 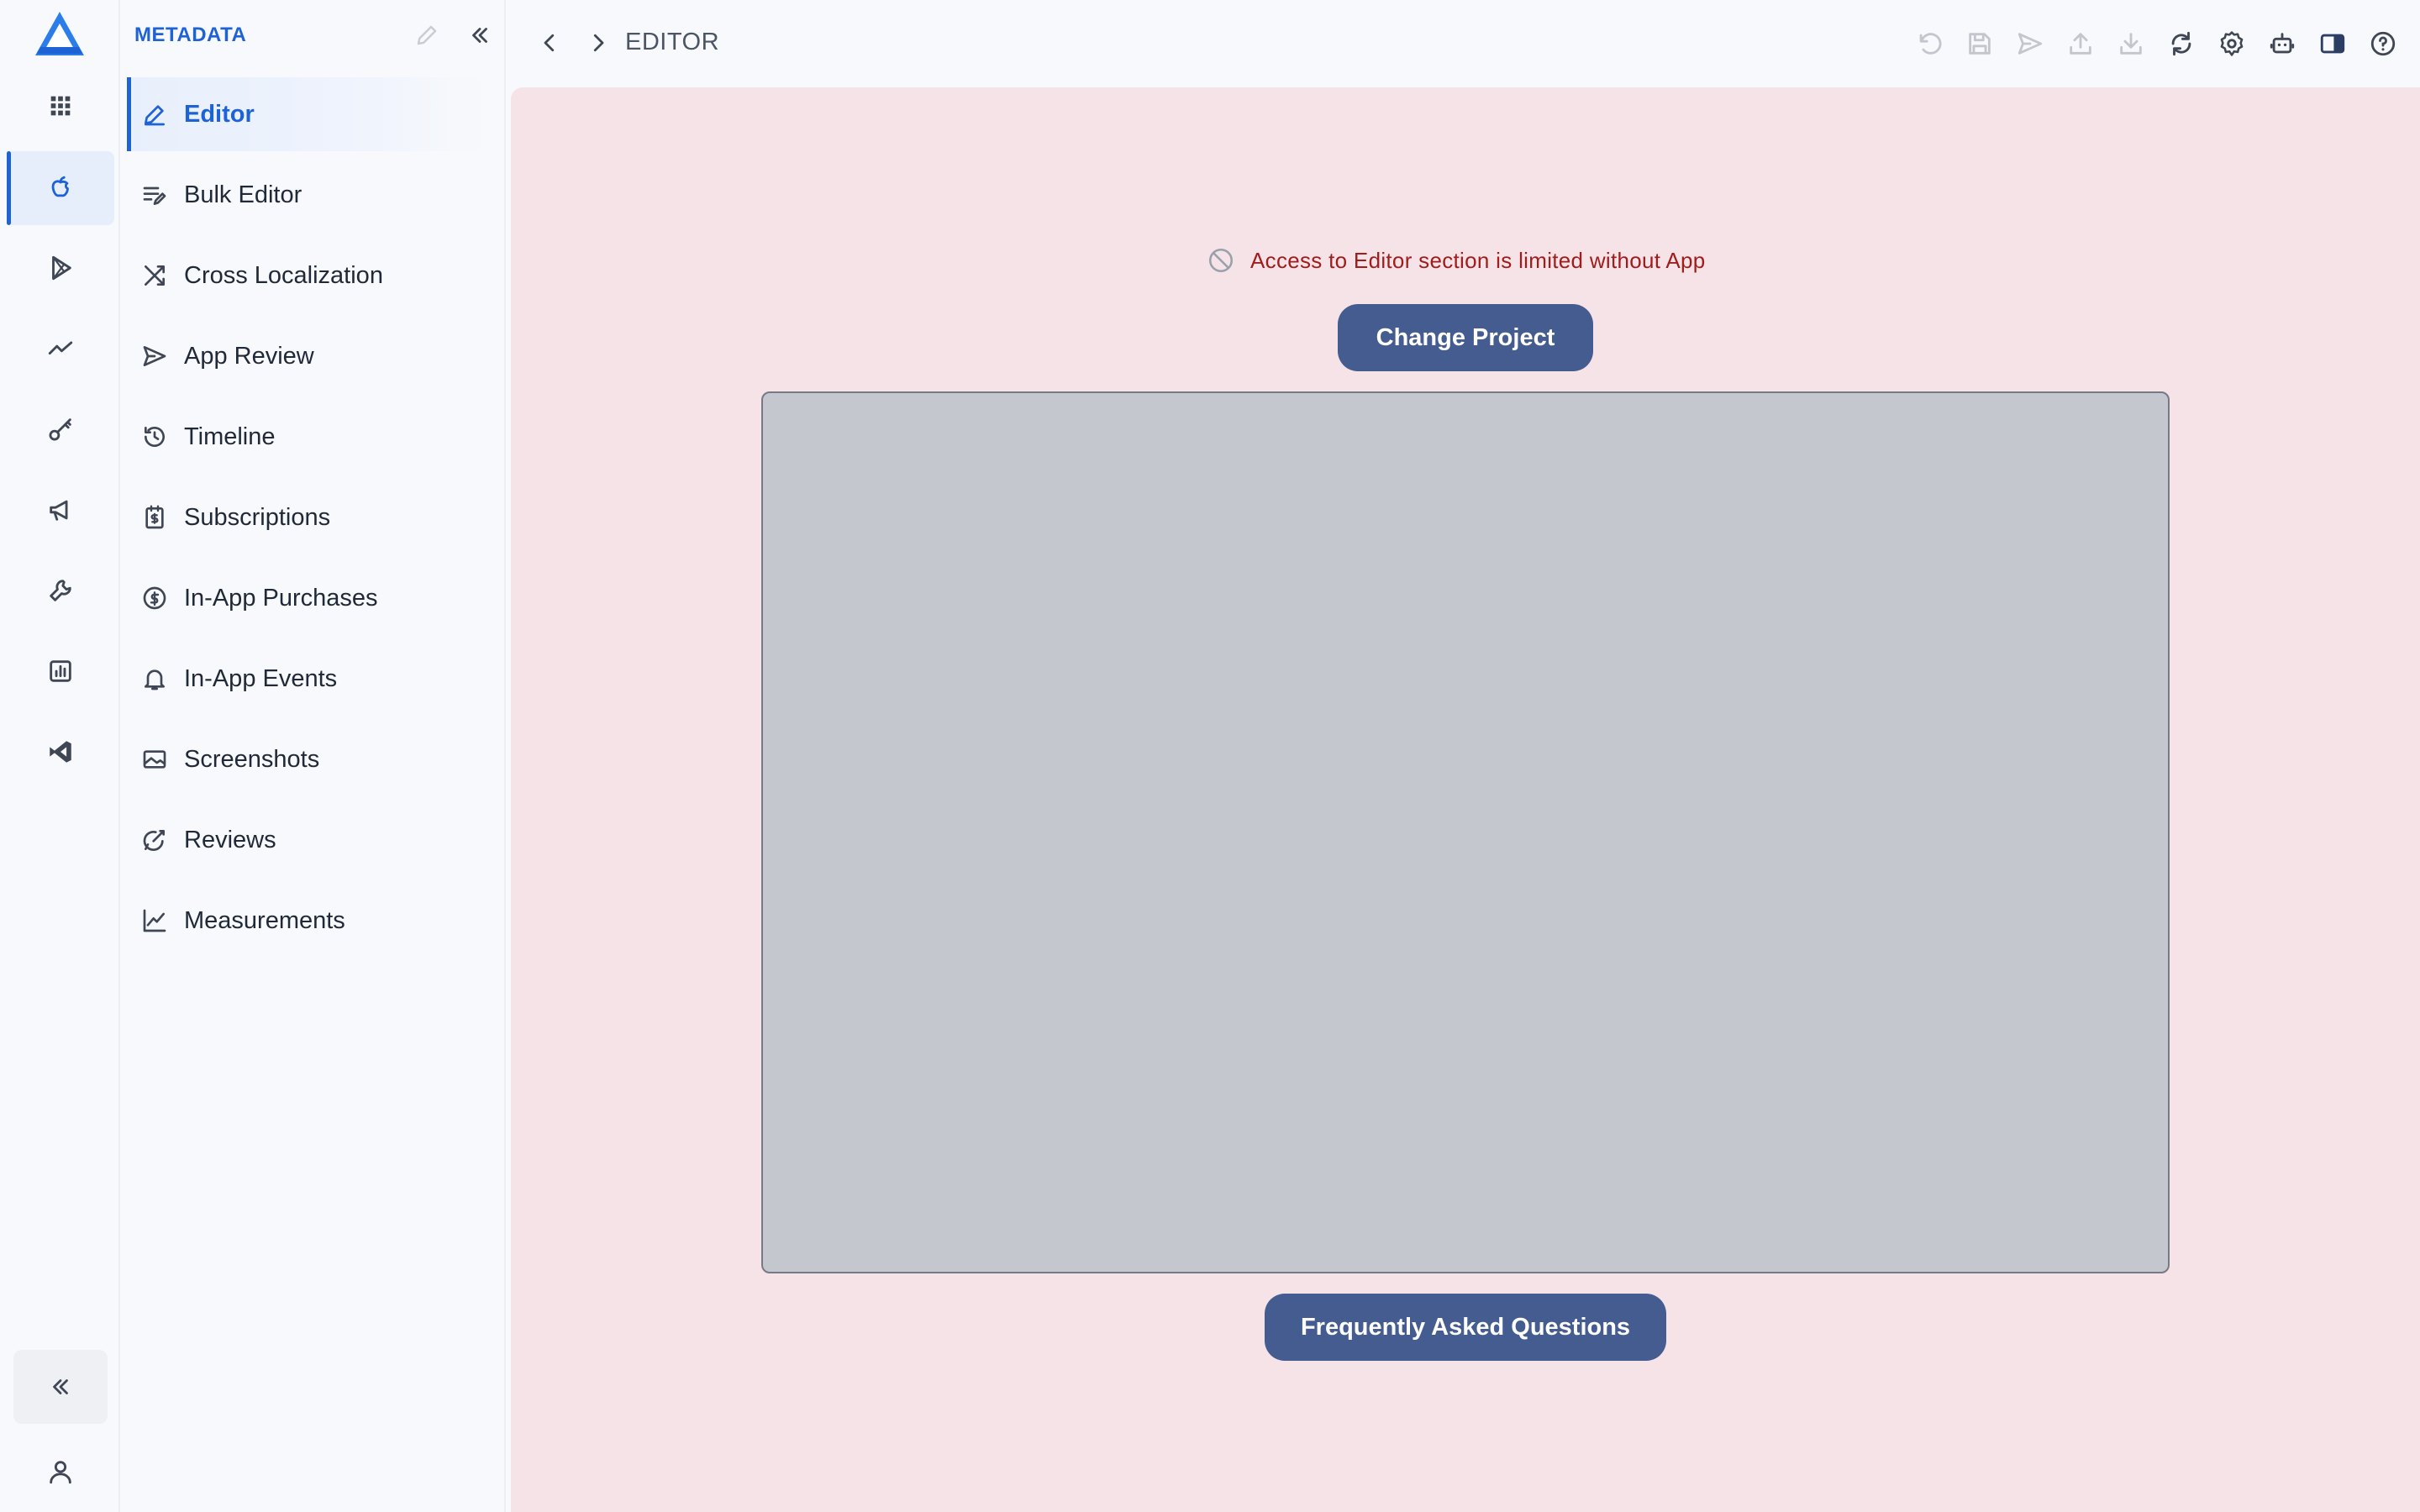 I want to click on key-icon, so click(x=60, y=429).